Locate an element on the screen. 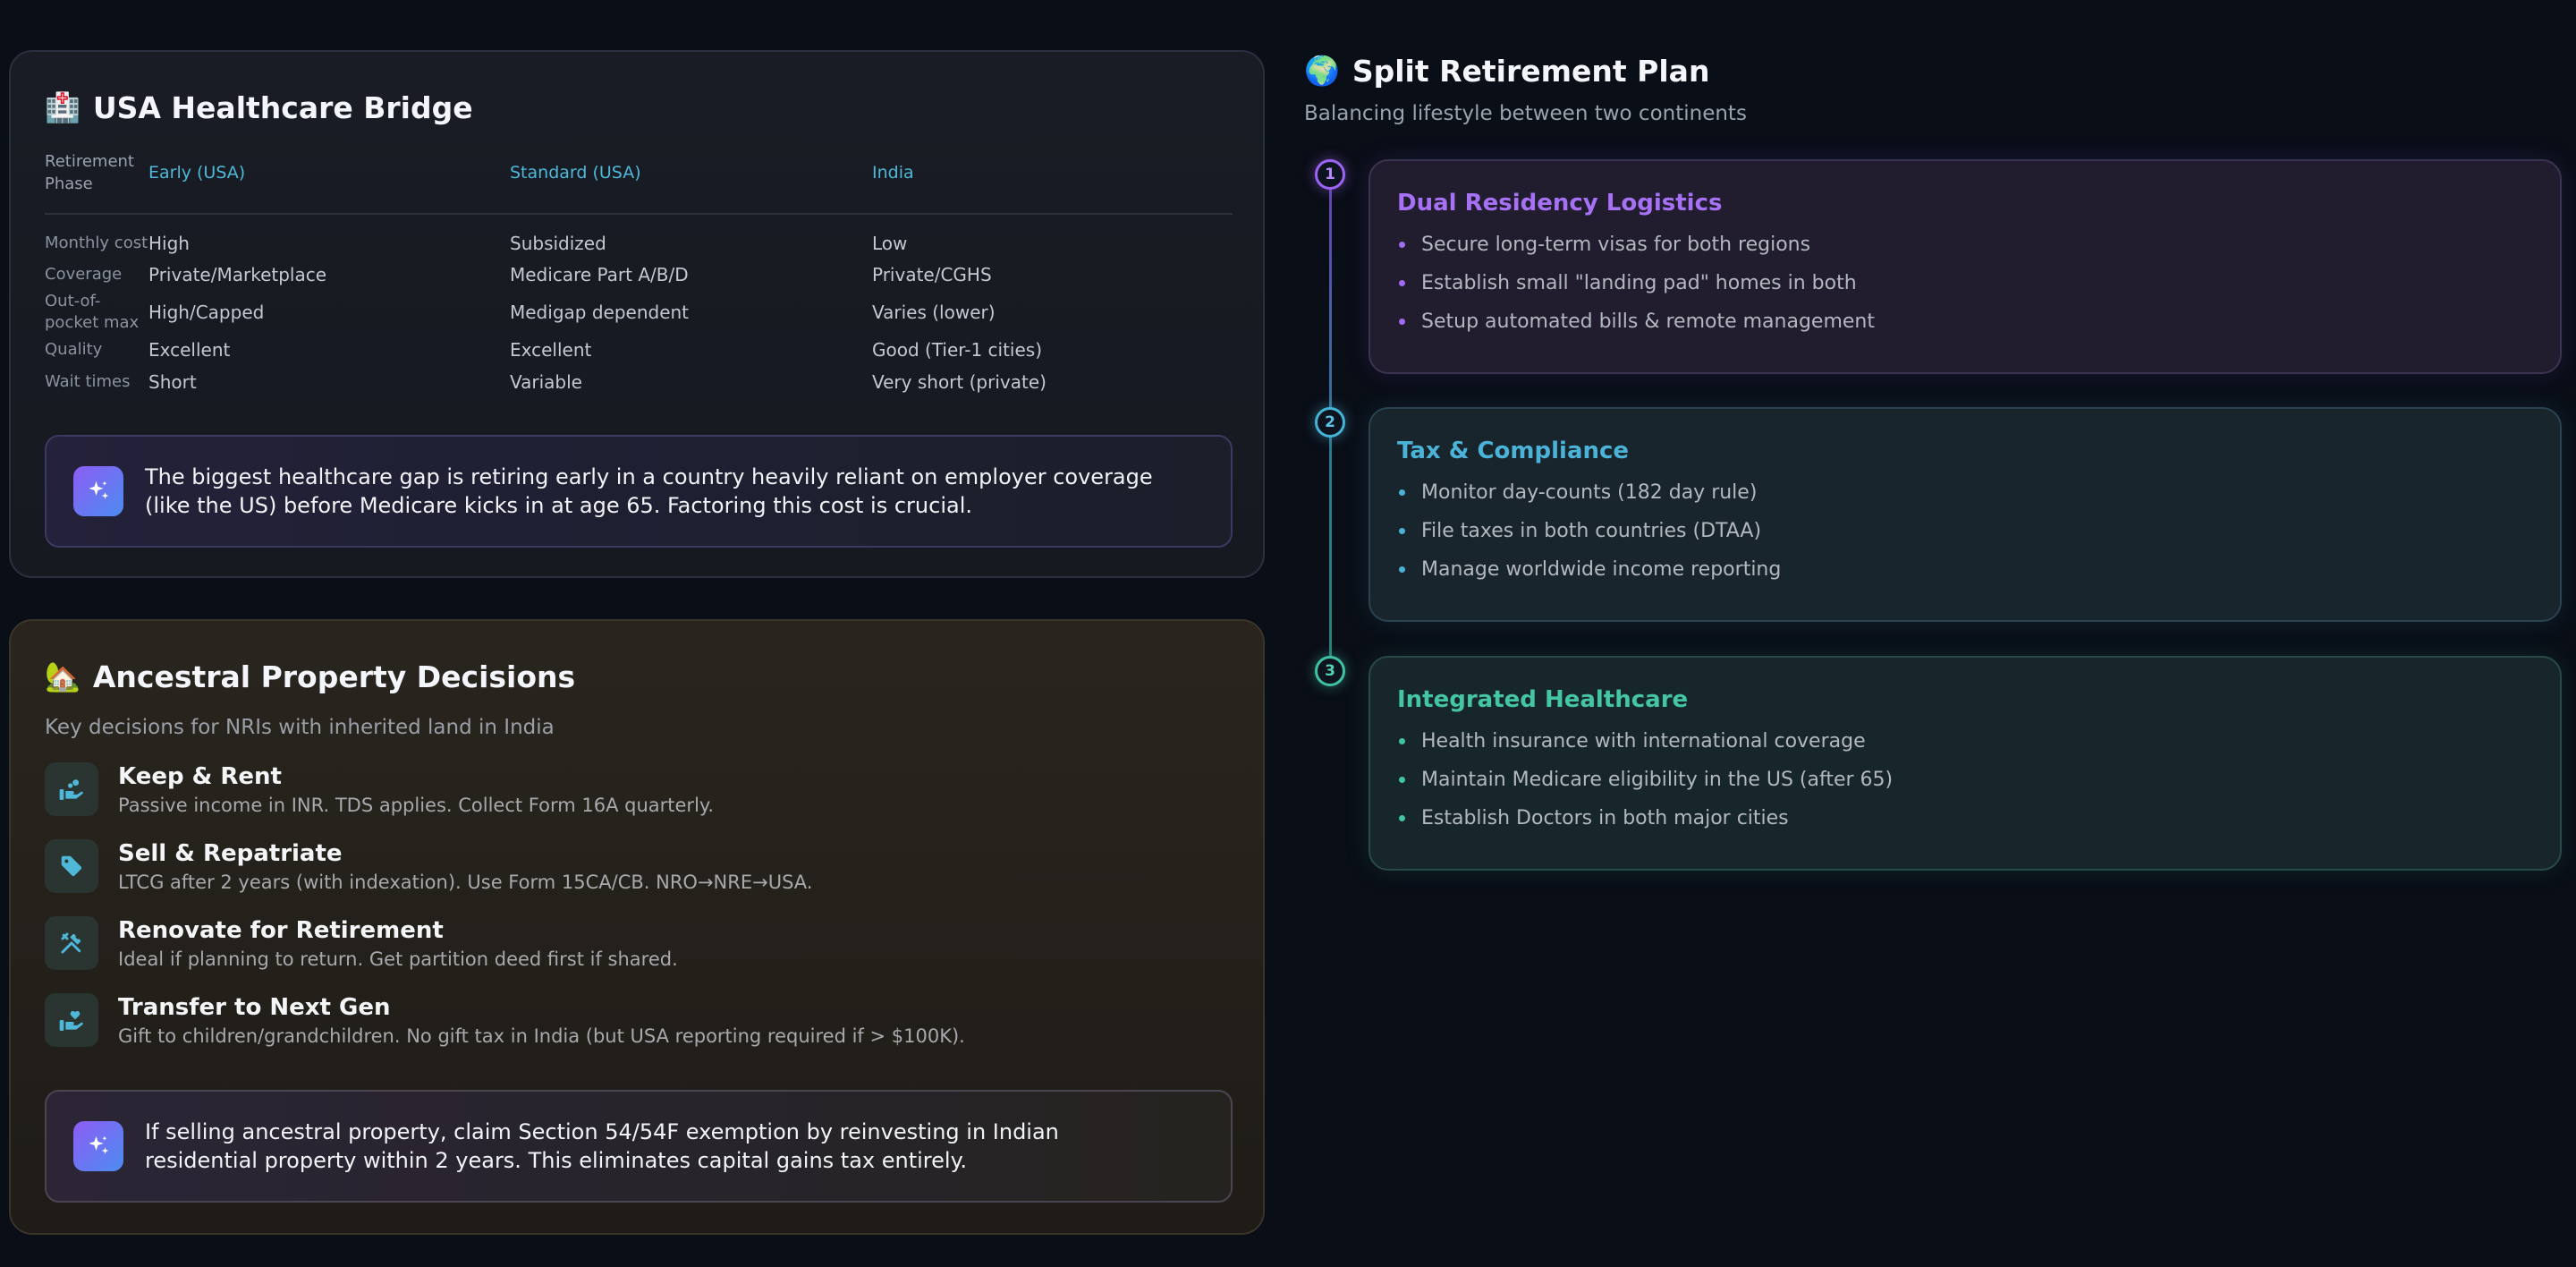  list-item: Secure long-term visas for both regions is located at coordinates (1965, 245).